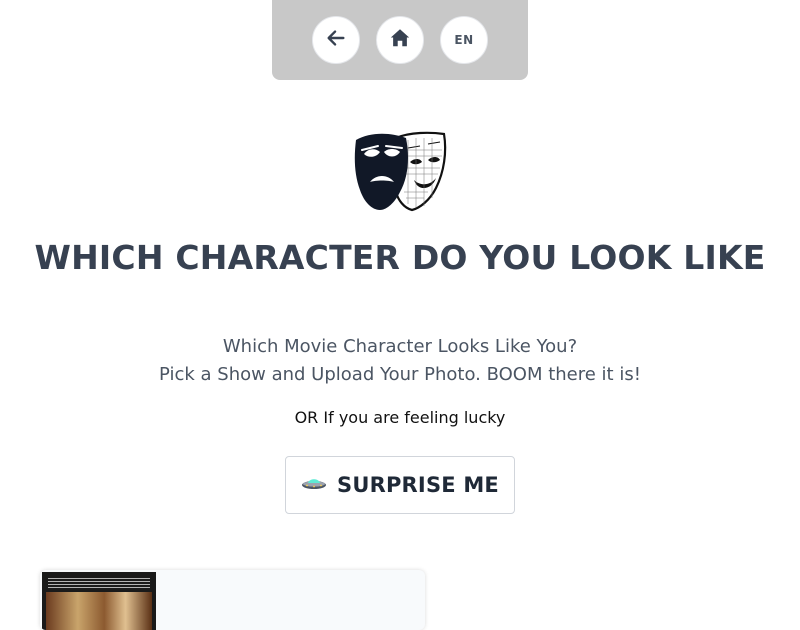  Describe the element at coordinates (400, 417) in the screenshot. I see `feeling-lucky-text: OR If you are feeling lucky` at that location.